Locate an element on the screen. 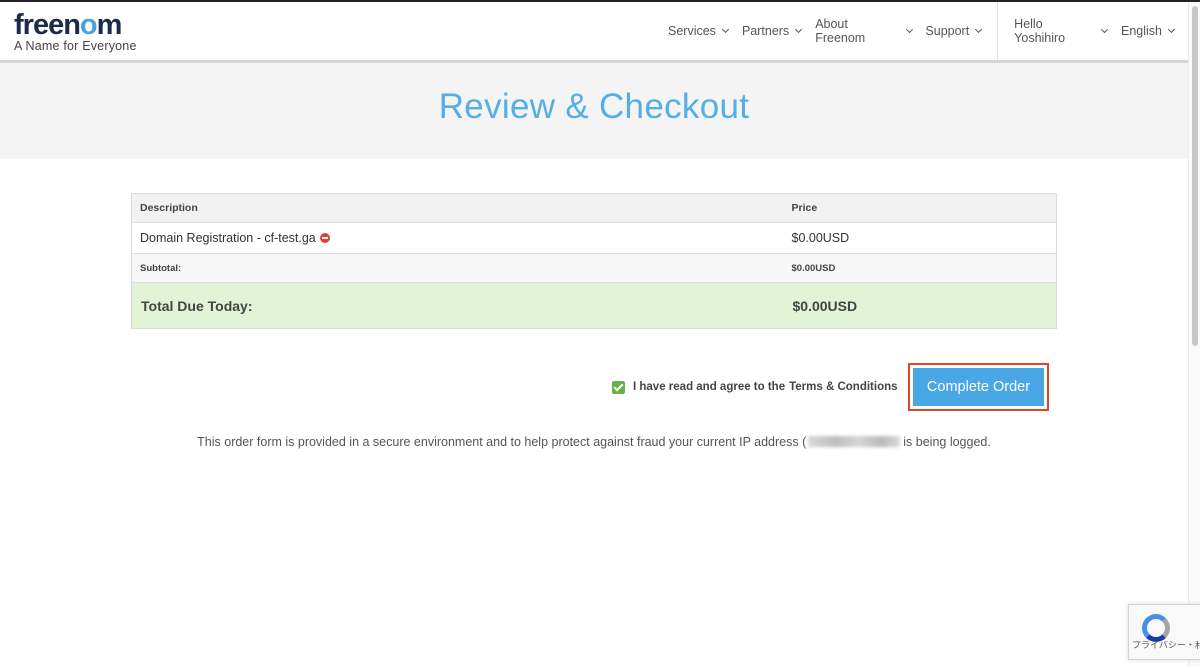  nav-support: Support is located at coordinates (954, 31).